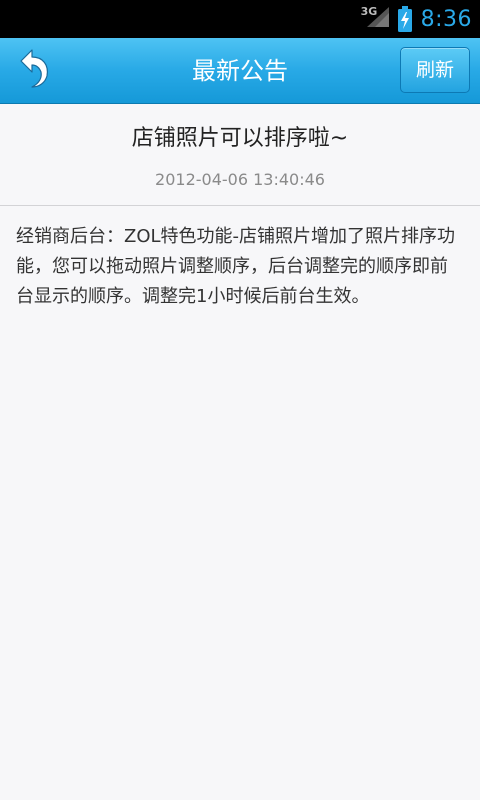 The width and height of the screenshot is (480, 800). What do you see at coordinates (240, 19) in the screenshot?
I see `status-bar: 3G 8:36` at bounding box center [240, 19].